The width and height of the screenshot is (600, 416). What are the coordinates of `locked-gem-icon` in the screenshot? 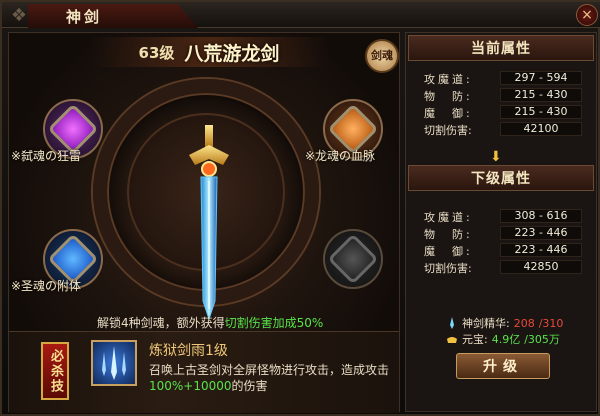 It's located at (353, 259).